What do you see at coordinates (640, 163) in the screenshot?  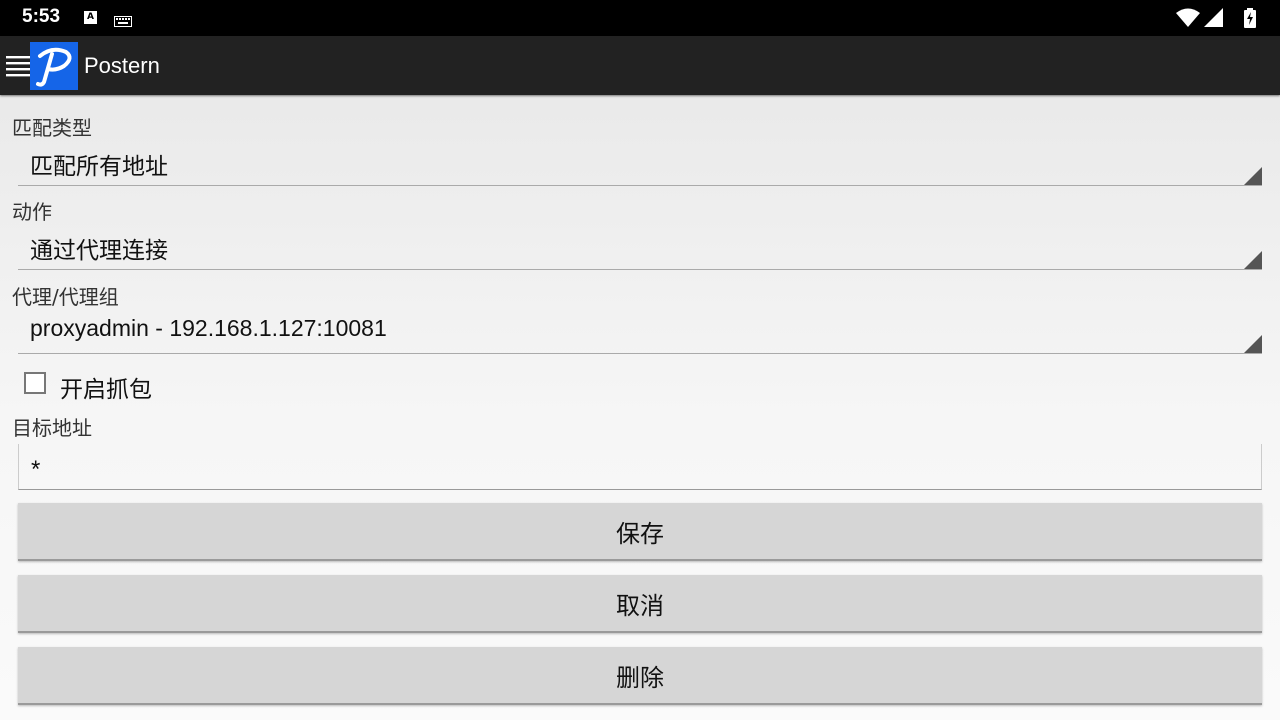 I see `match-type-dropdown: 匹配所有地址` at bounding box center [640, 163].